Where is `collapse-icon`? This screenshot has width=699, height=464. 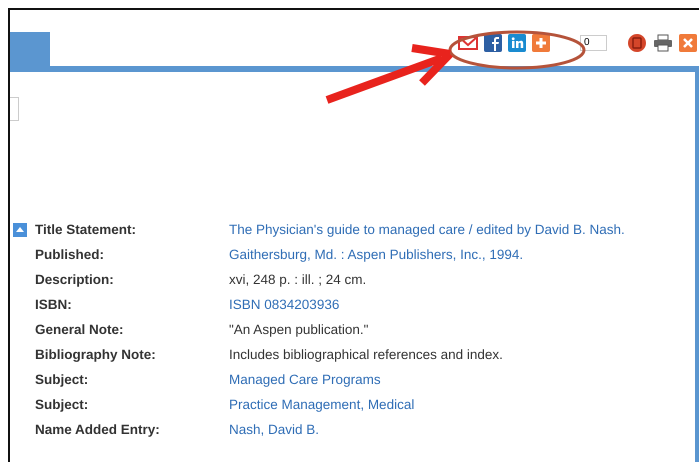
collapse-icon is located at coordinates (20, 229).